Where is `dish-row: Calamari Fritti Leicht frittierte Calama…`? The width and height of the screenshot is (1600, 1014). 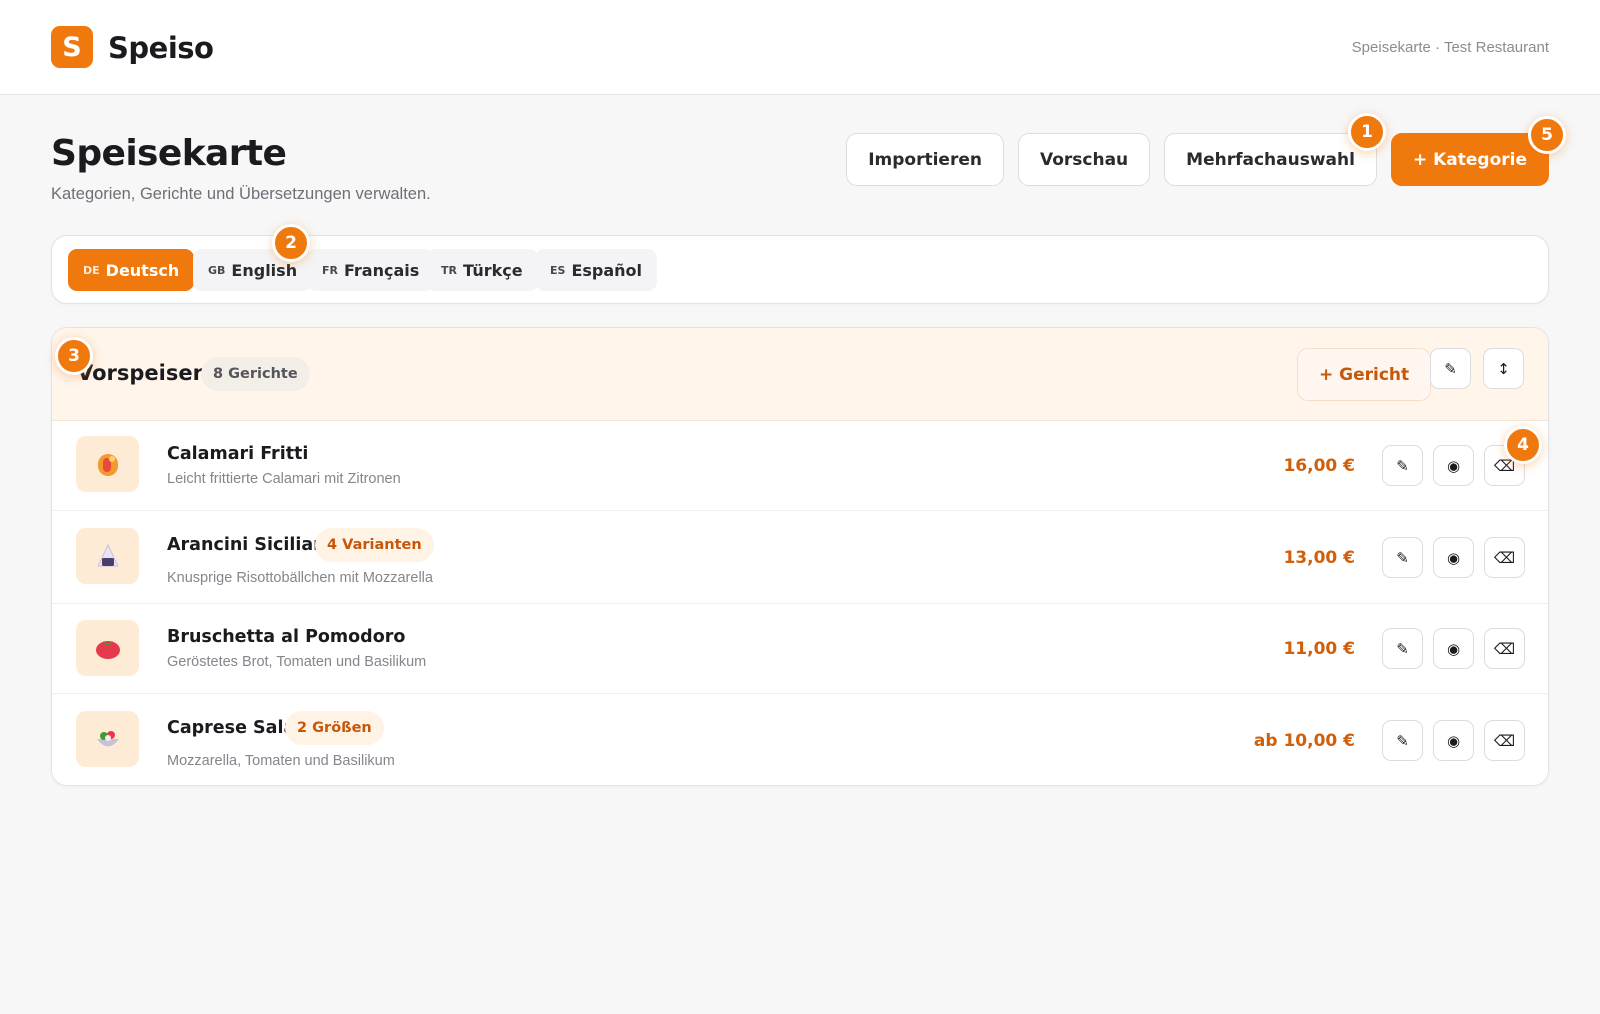 dish-row: Calamari Fritti Leicht frittierte Calama… is located at coordinates (800, 466).